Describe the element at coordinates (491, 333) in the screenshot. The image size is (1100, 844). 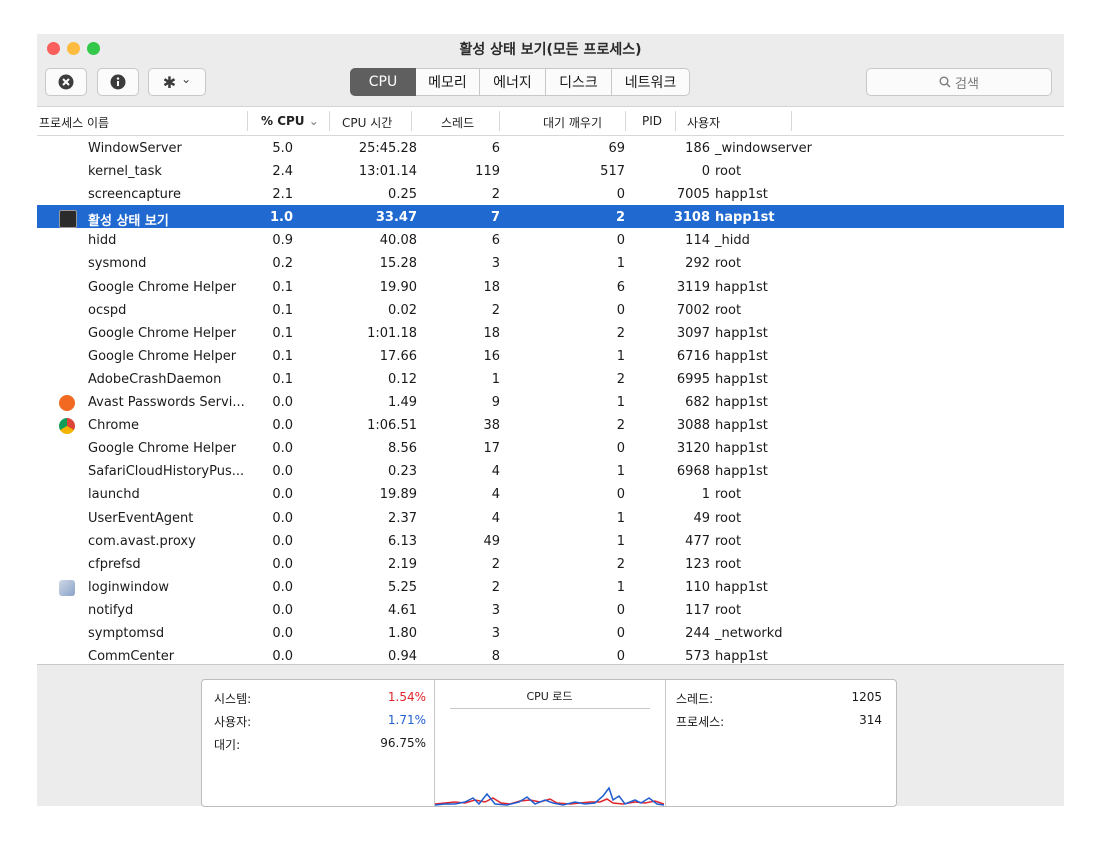
I see `cell-threads: 18` at that location.